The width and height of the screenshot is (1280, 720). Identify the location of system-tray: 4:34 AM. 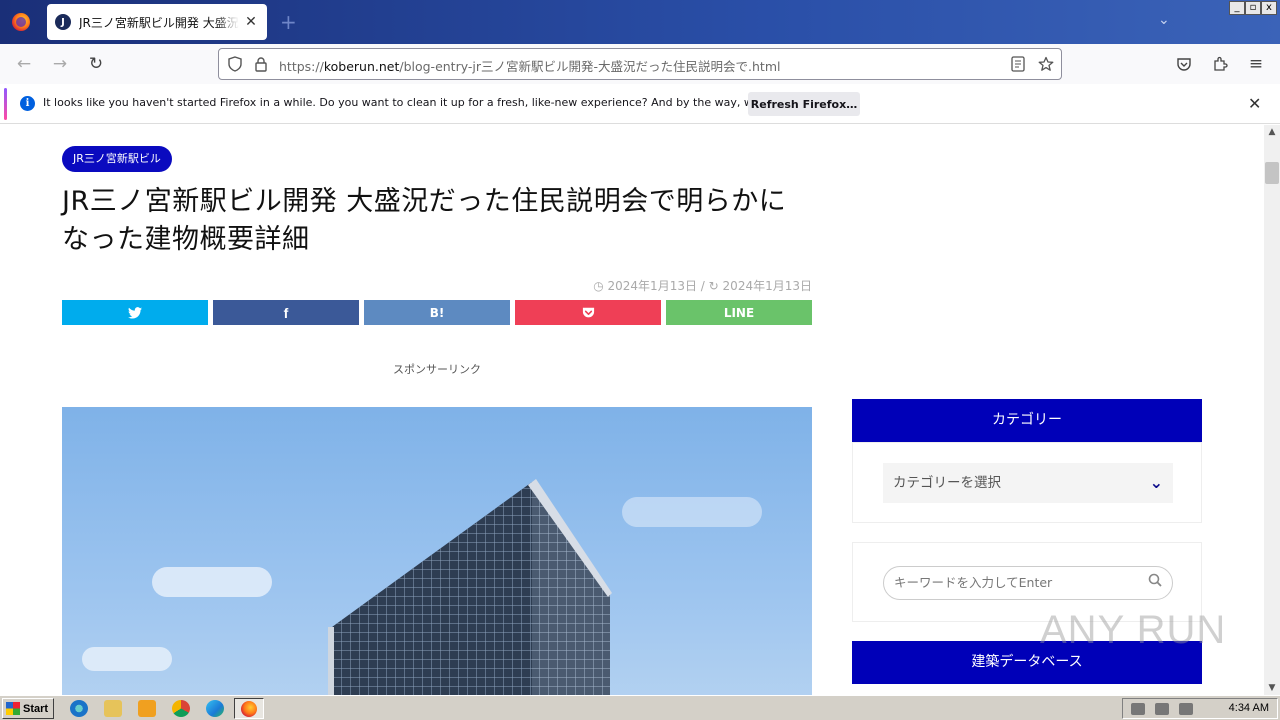
(1200, 708).